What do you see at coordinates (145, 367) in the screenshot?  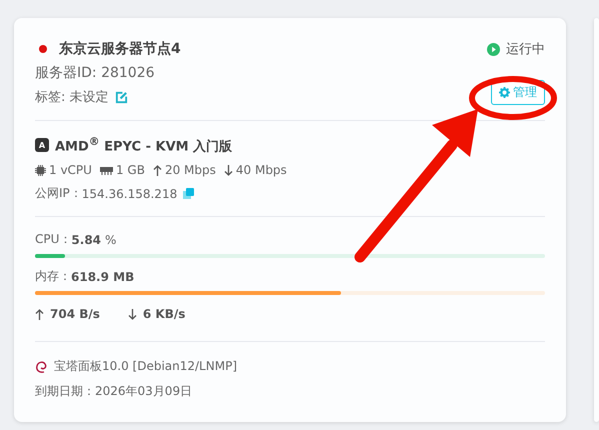 I see `panel-info: 宝塔面板10.0 [Debian12/LNMP]` at bounding box center [145, 367].